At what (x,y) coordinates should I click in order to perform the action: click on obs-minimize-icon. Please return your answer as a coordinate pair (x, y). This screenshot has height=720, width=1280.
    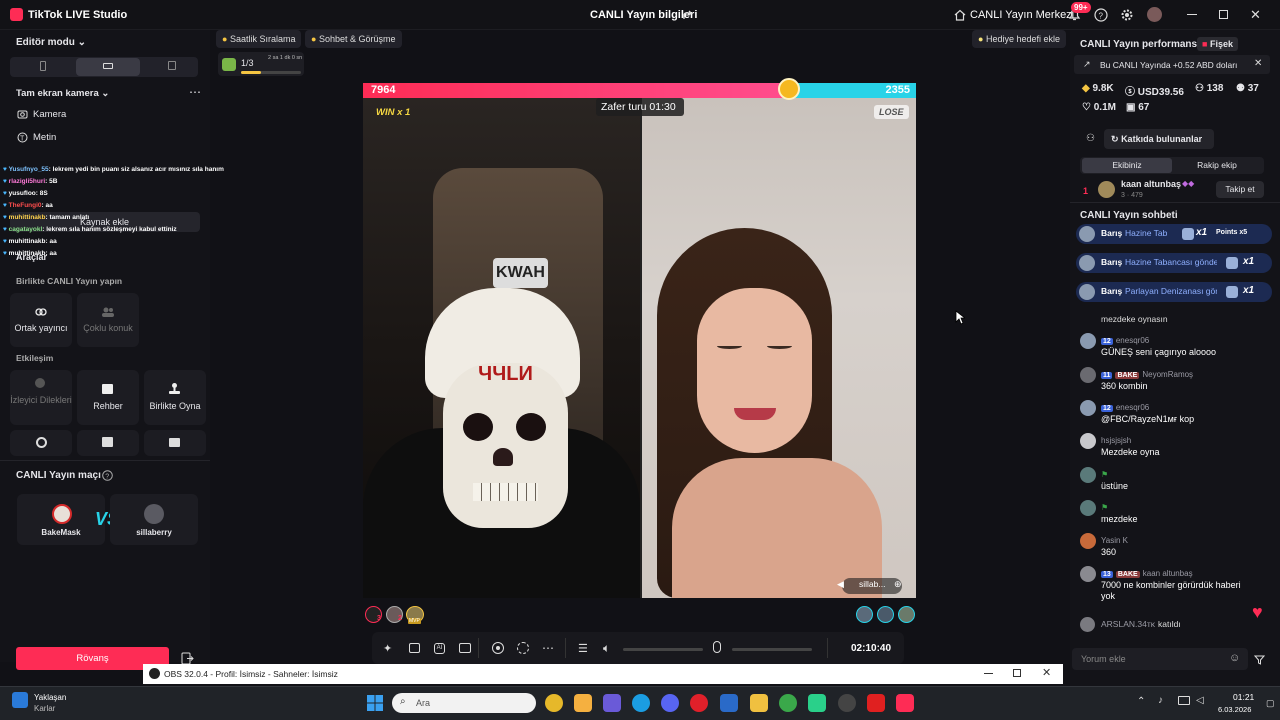
    Looking at the image, I should click on (988, 673).